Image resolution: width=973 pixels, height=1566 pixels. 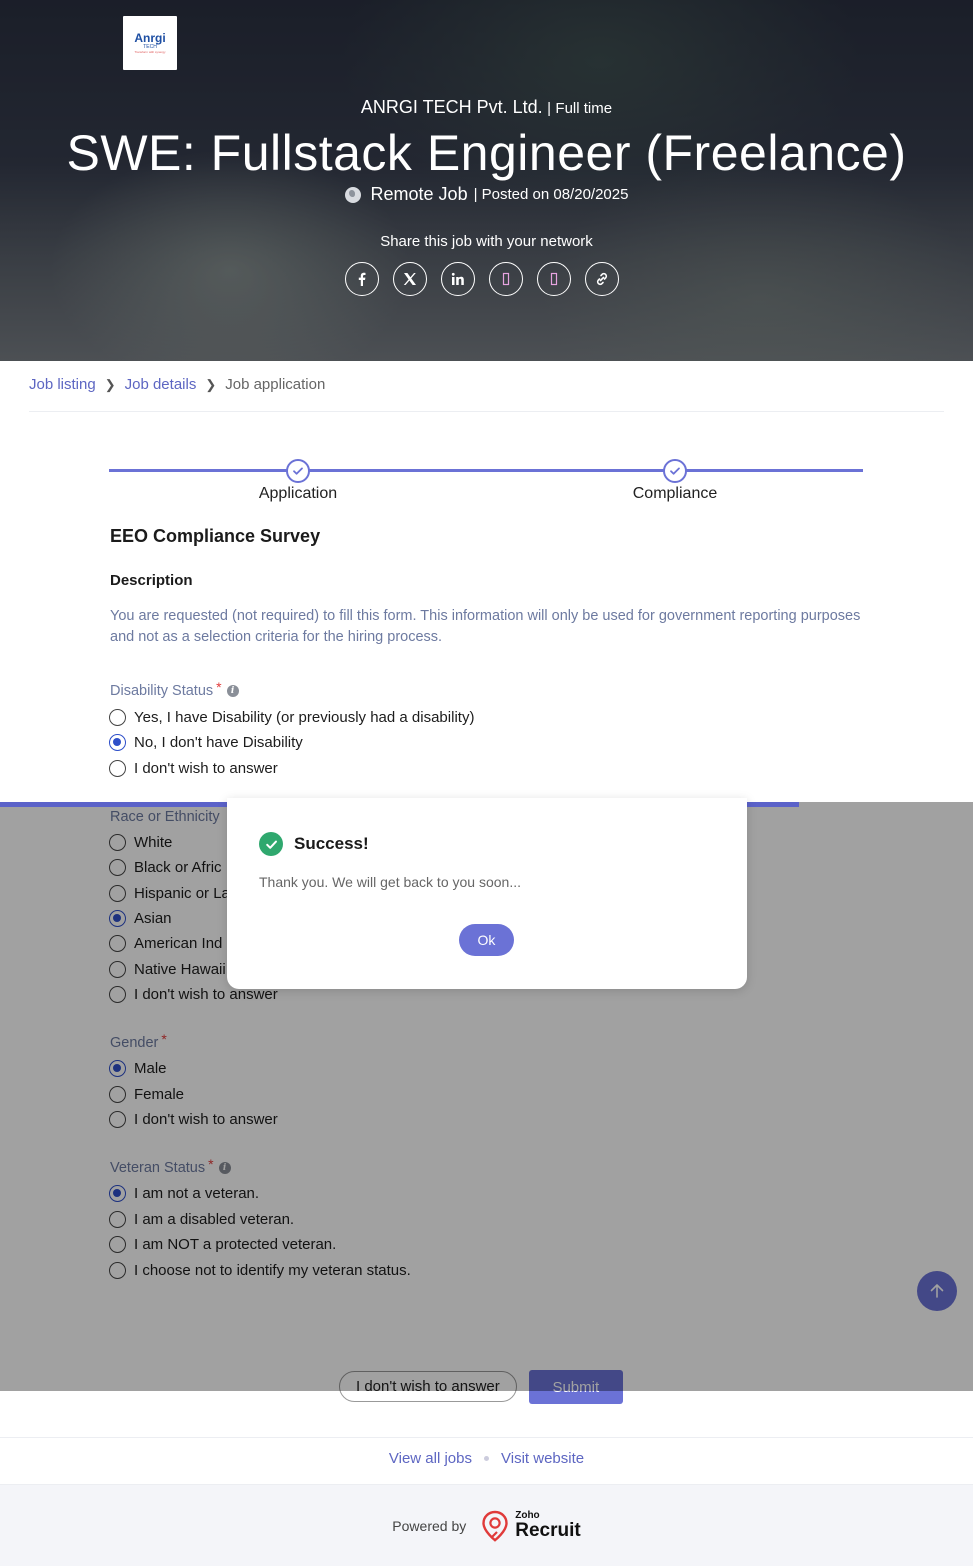 What do you see at coordinates (486, 940) in the screenshot?
I see `ok-button: Ok` at bounding box center [486, 940].